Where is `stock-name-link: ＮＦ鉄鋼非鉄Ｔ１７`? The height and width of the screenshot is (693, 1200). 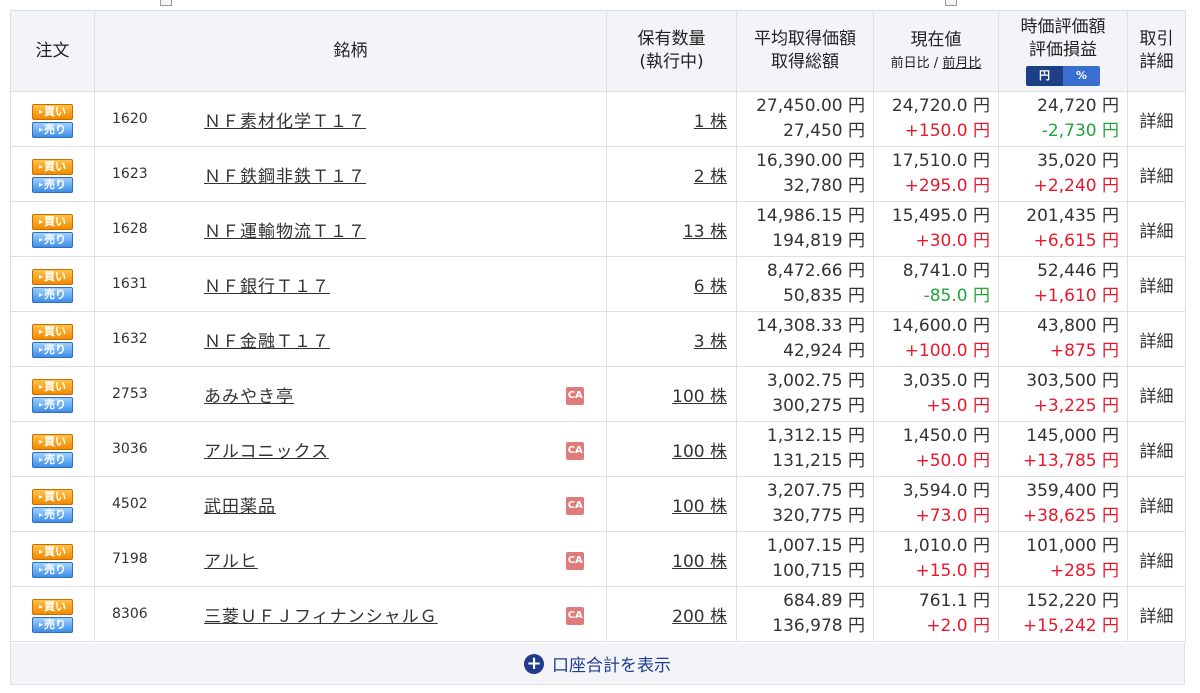 stock-name-link: ＮＦ鉄鋼非鉄Ｔ１７ is located at coordinates (285, 177).